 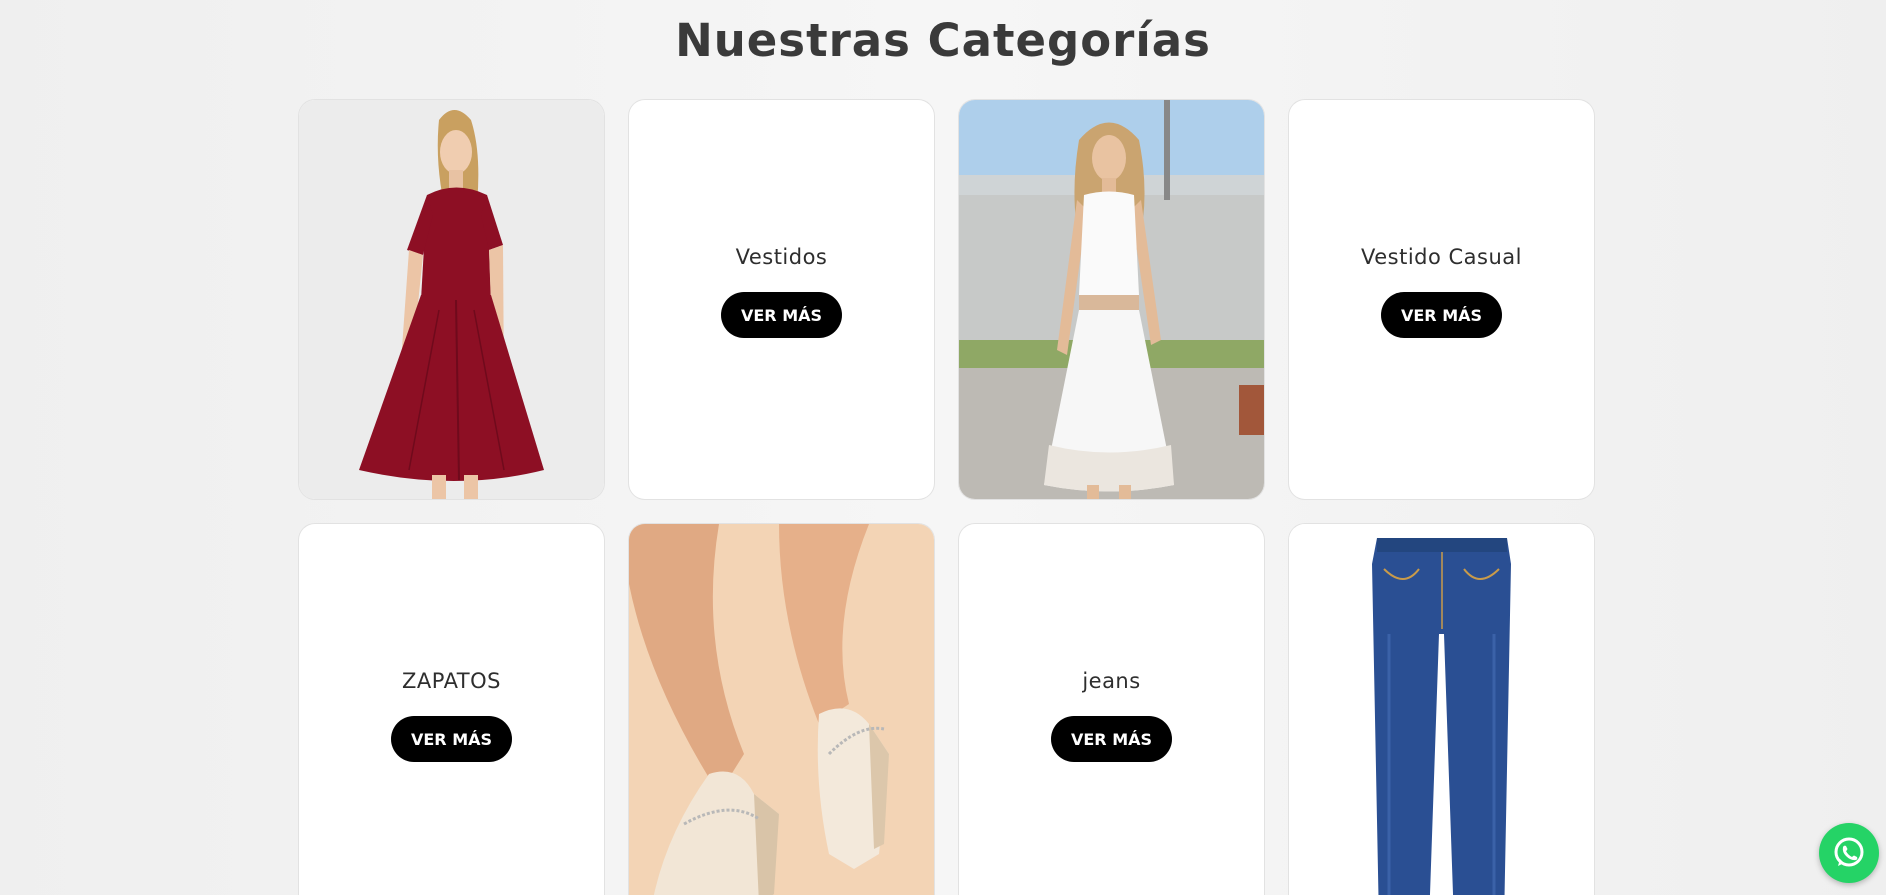 I want to click on whatsapp-icon, so click(x=1849, y=852).